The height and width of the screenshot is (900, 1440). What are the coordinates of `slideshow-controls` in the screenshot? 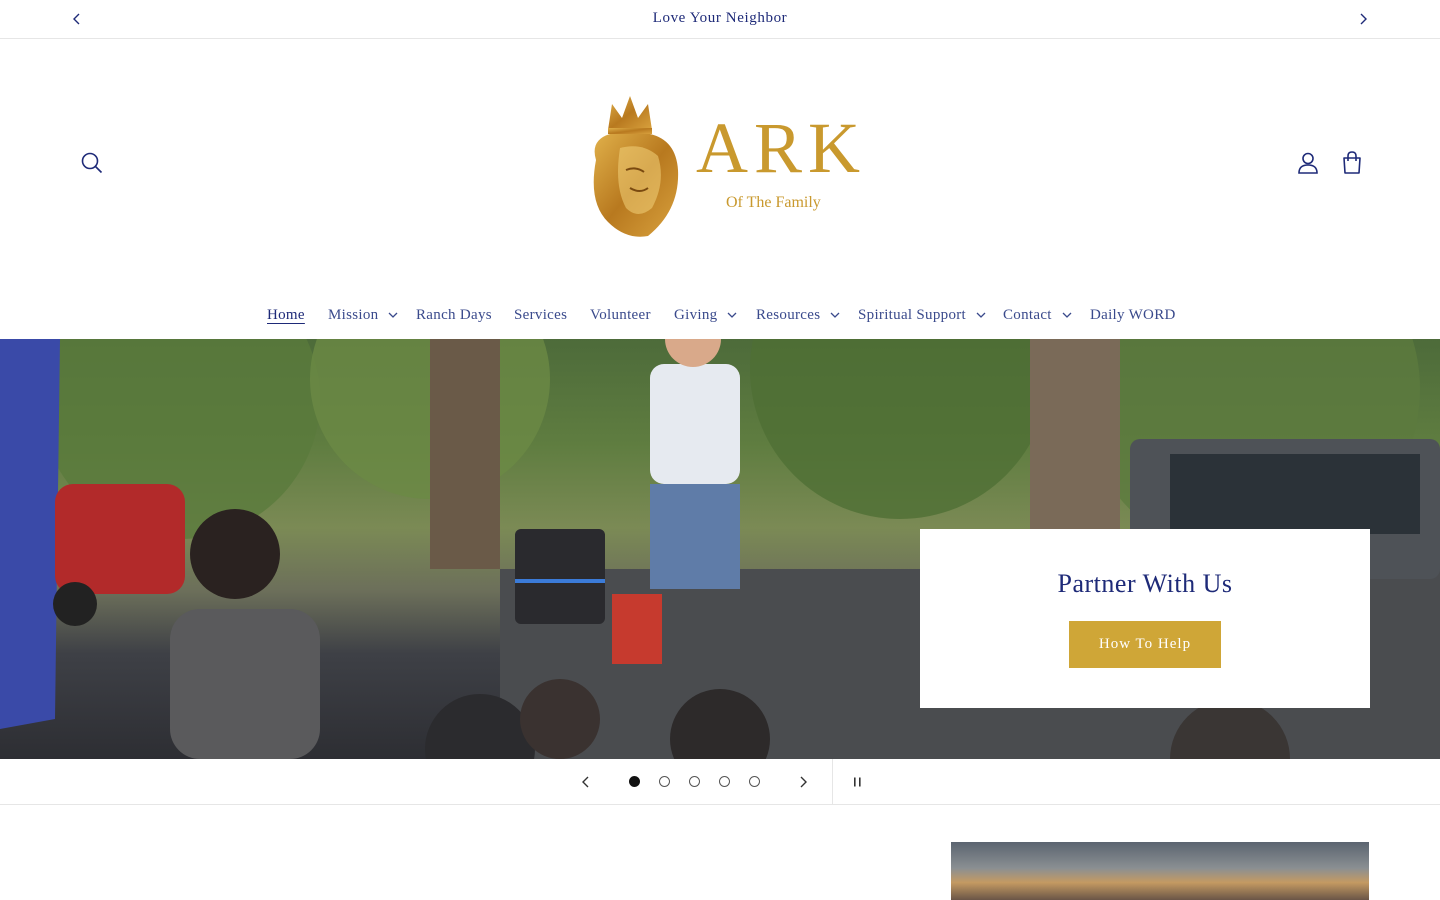 It's located at (720, 782).